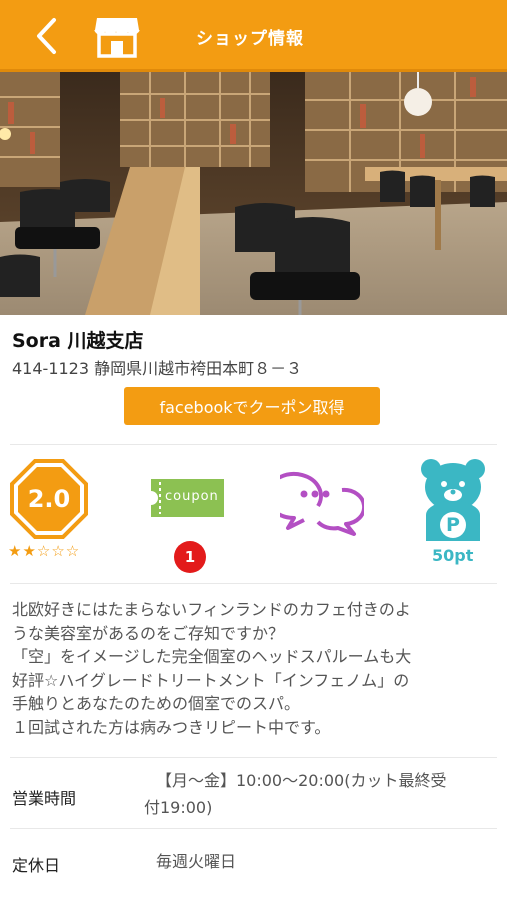  What do you see at coordinates (301, 780) in the screenshot?
I see `hours-line-1: 【月～金】10:00～20:00(カット最終受` at bounding box center [301, 780].